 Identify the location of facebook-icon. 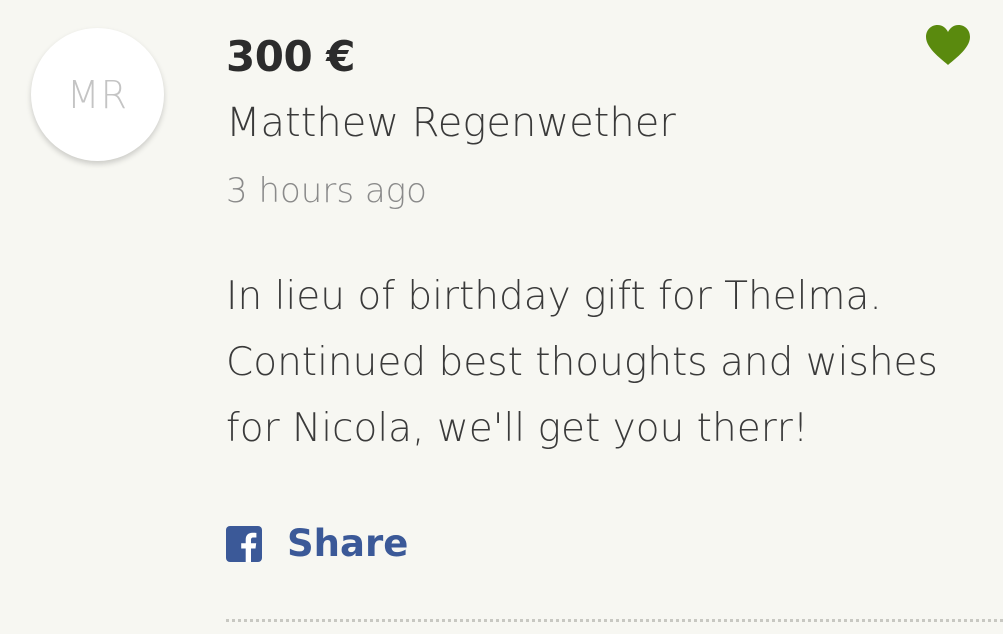
(244, 544).